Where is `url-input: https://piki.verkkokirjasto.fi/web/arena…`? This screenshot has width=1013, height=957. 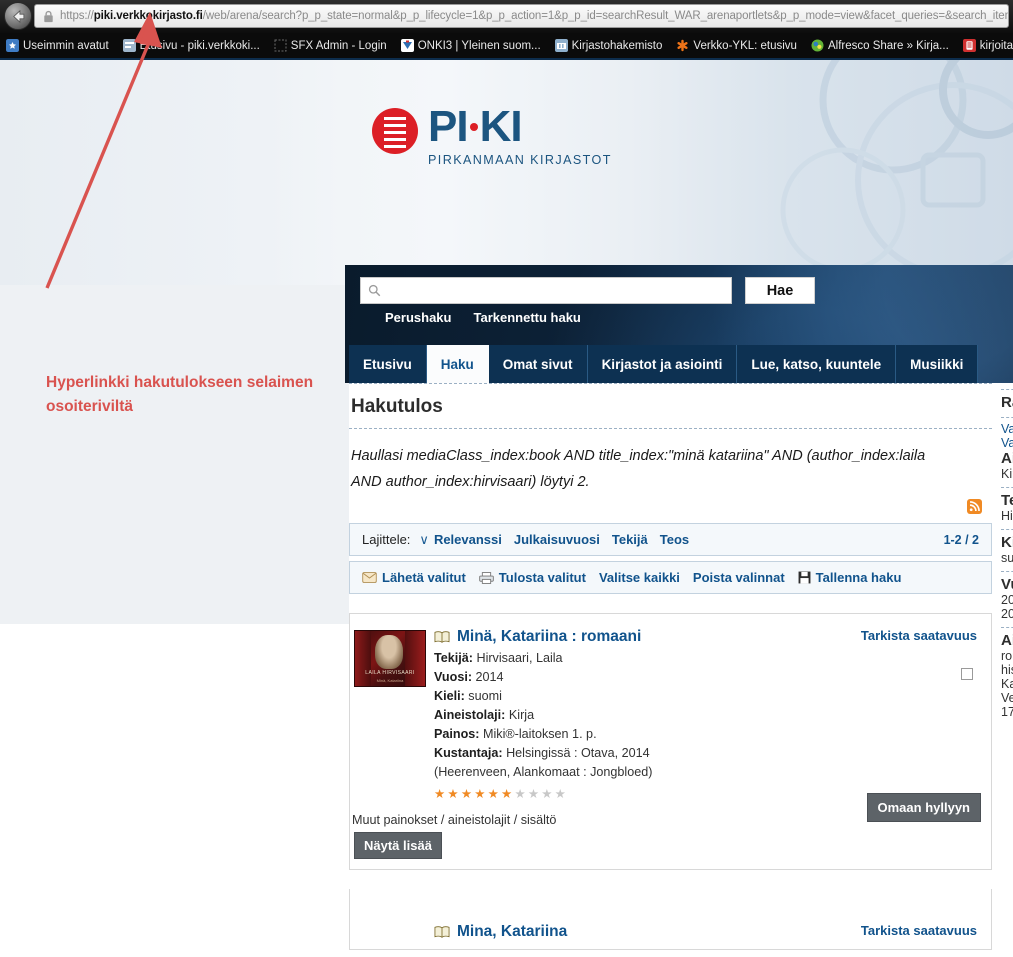 url-input: https://piki.verkkokirjasto.fi/web/arena… is located at coordinates (521, 16).